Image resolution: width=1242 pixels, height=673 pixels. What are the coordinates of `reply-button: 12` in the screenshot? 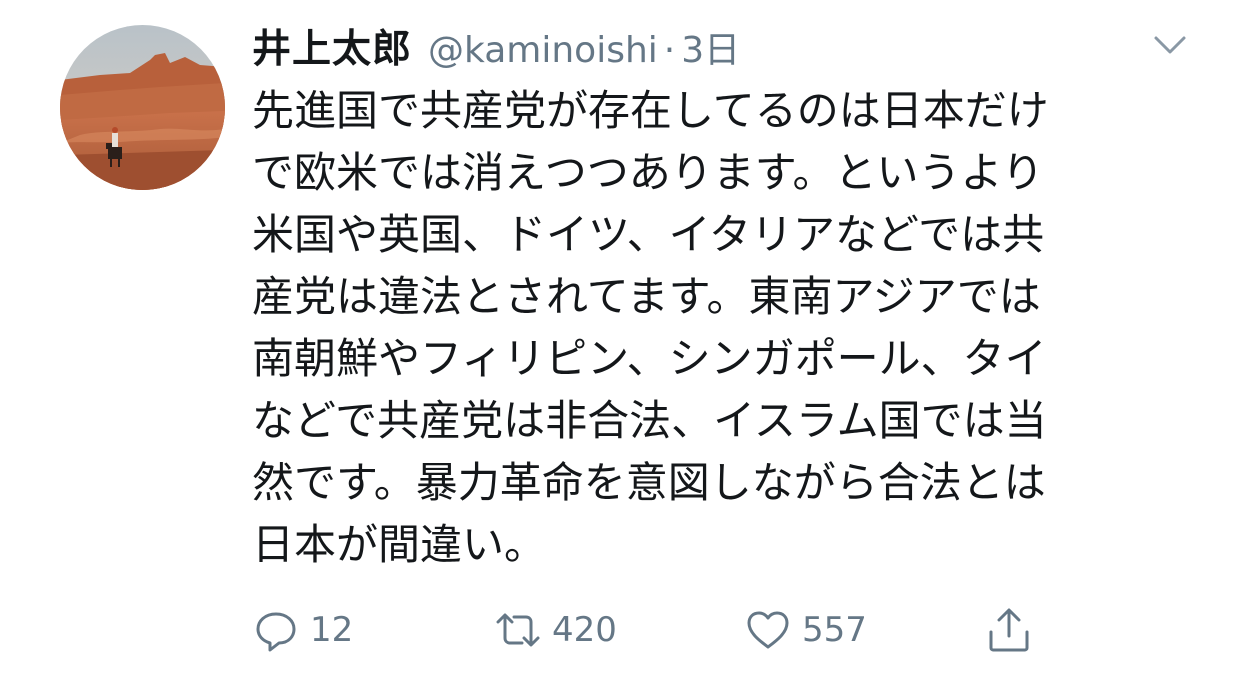 It's located at (302, 630).